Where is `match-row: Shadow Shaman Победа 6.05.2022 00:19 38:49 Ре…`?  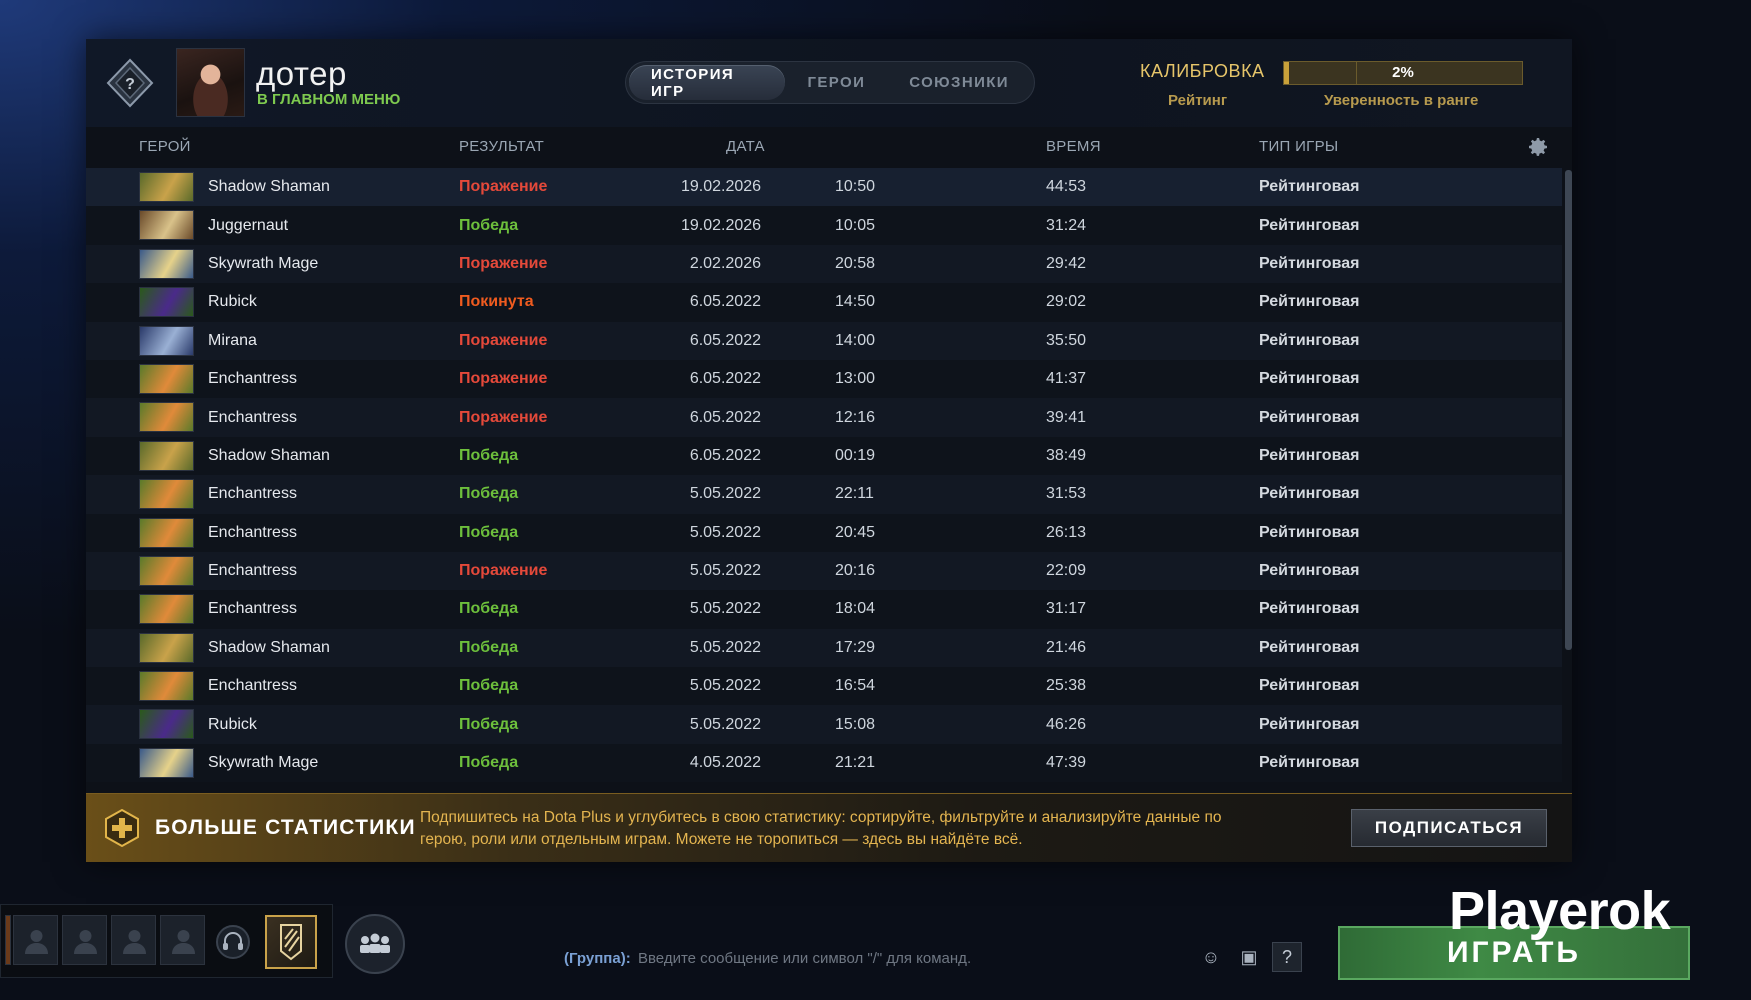
match-row: Shadow Shaman Победа 6.05.2022 00:19 38:49 Ре… is located at coordinates (824, 456).